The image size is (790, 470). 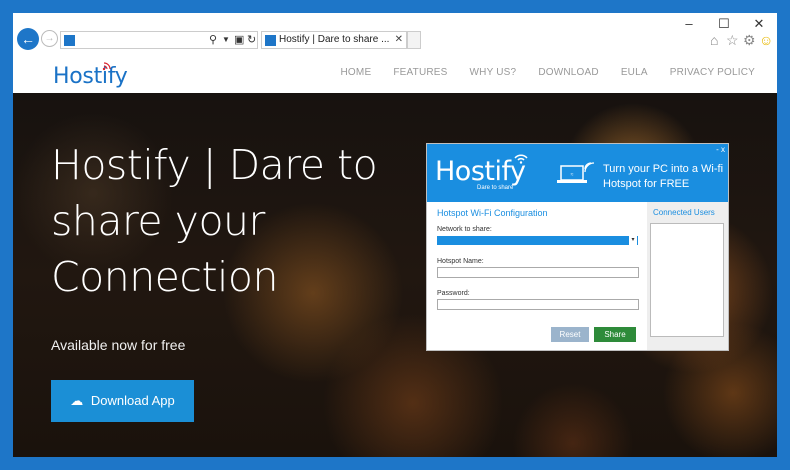 I want to click on connected-users-panel: Connected Users, so click(x=687, y=276).